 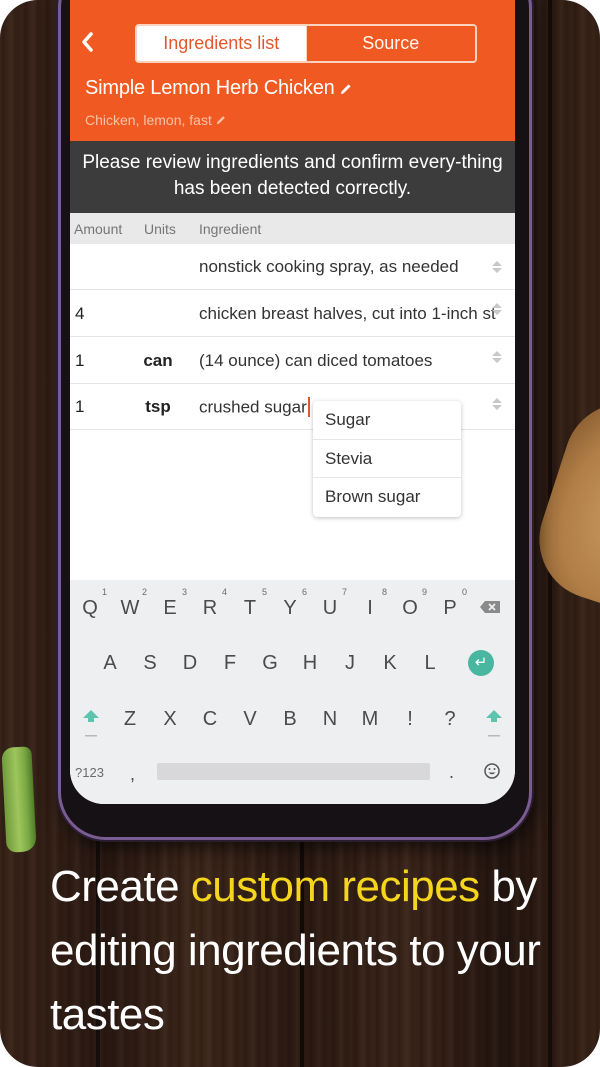 I want to click on key: N, so click(x=330, y=719).